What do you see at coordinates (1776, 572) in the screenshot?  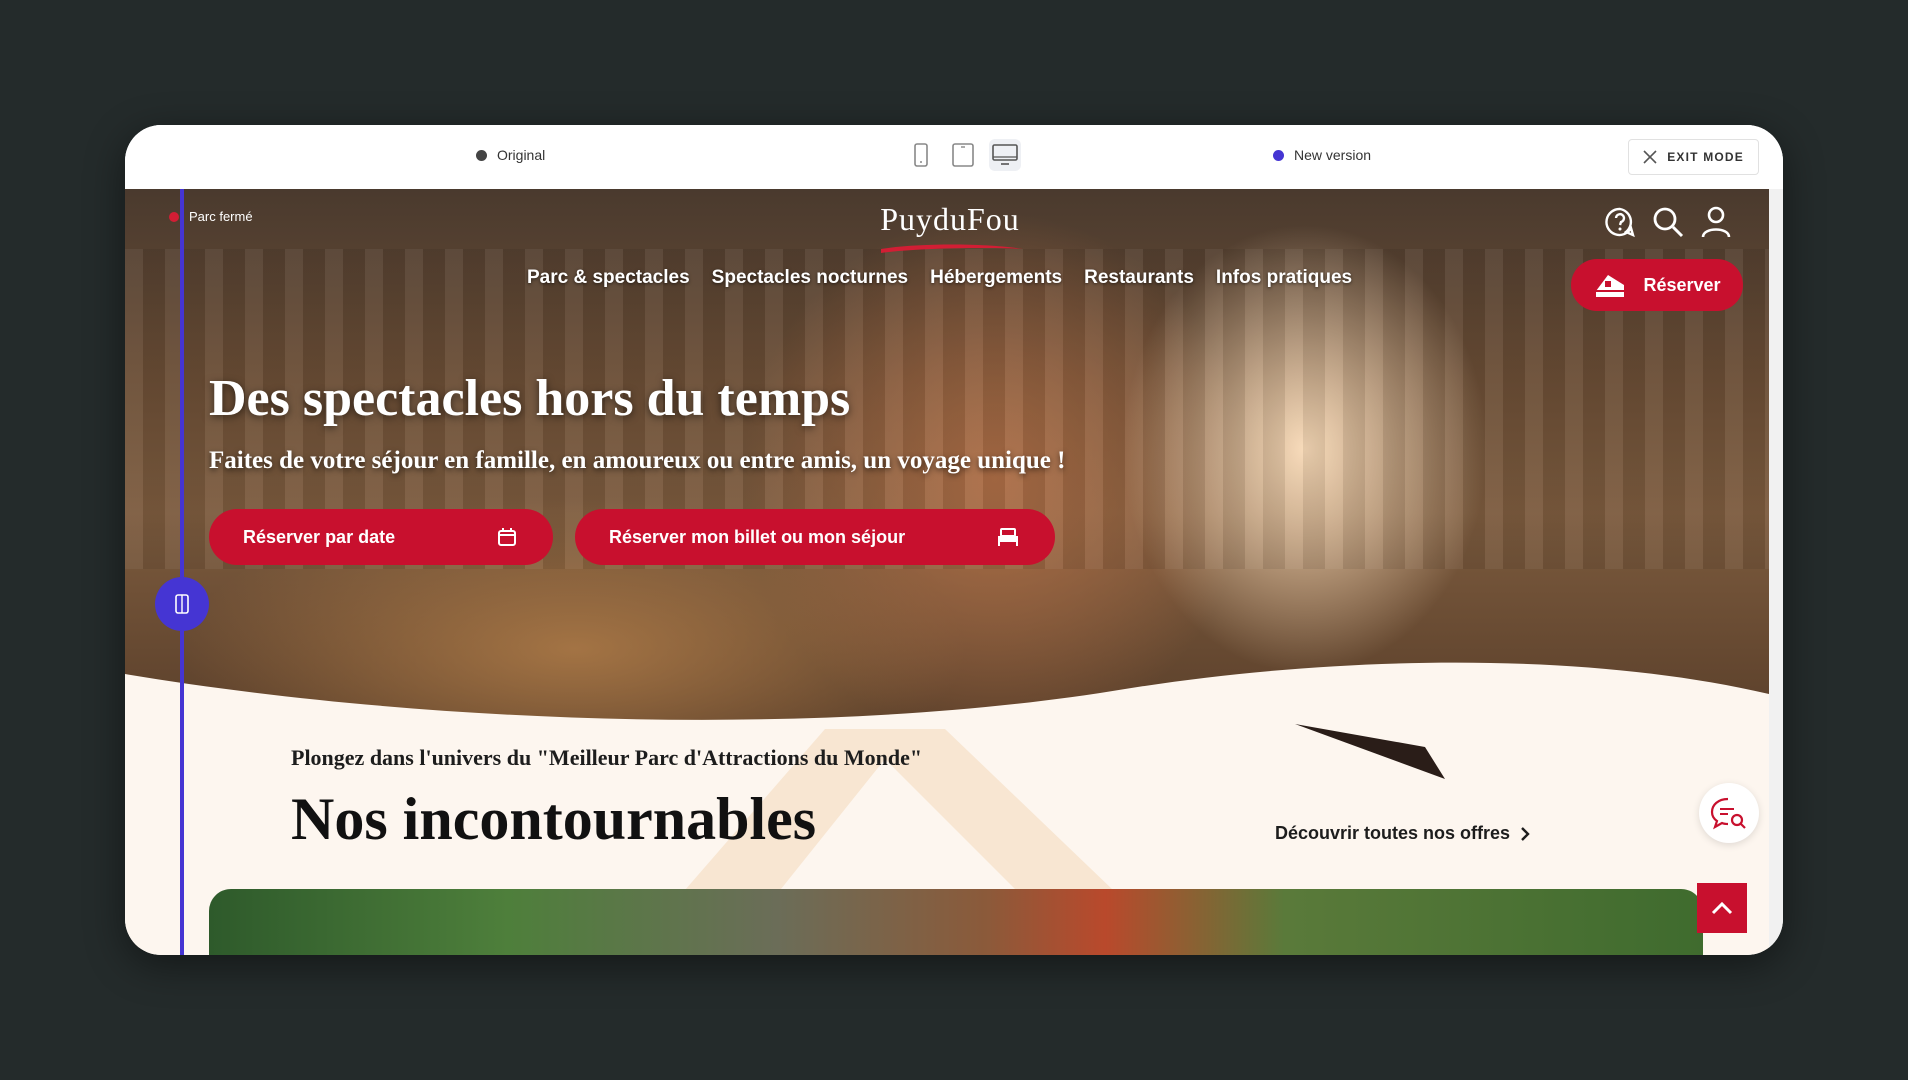 I see `scrollbar` at bounding box center [1776, 572].